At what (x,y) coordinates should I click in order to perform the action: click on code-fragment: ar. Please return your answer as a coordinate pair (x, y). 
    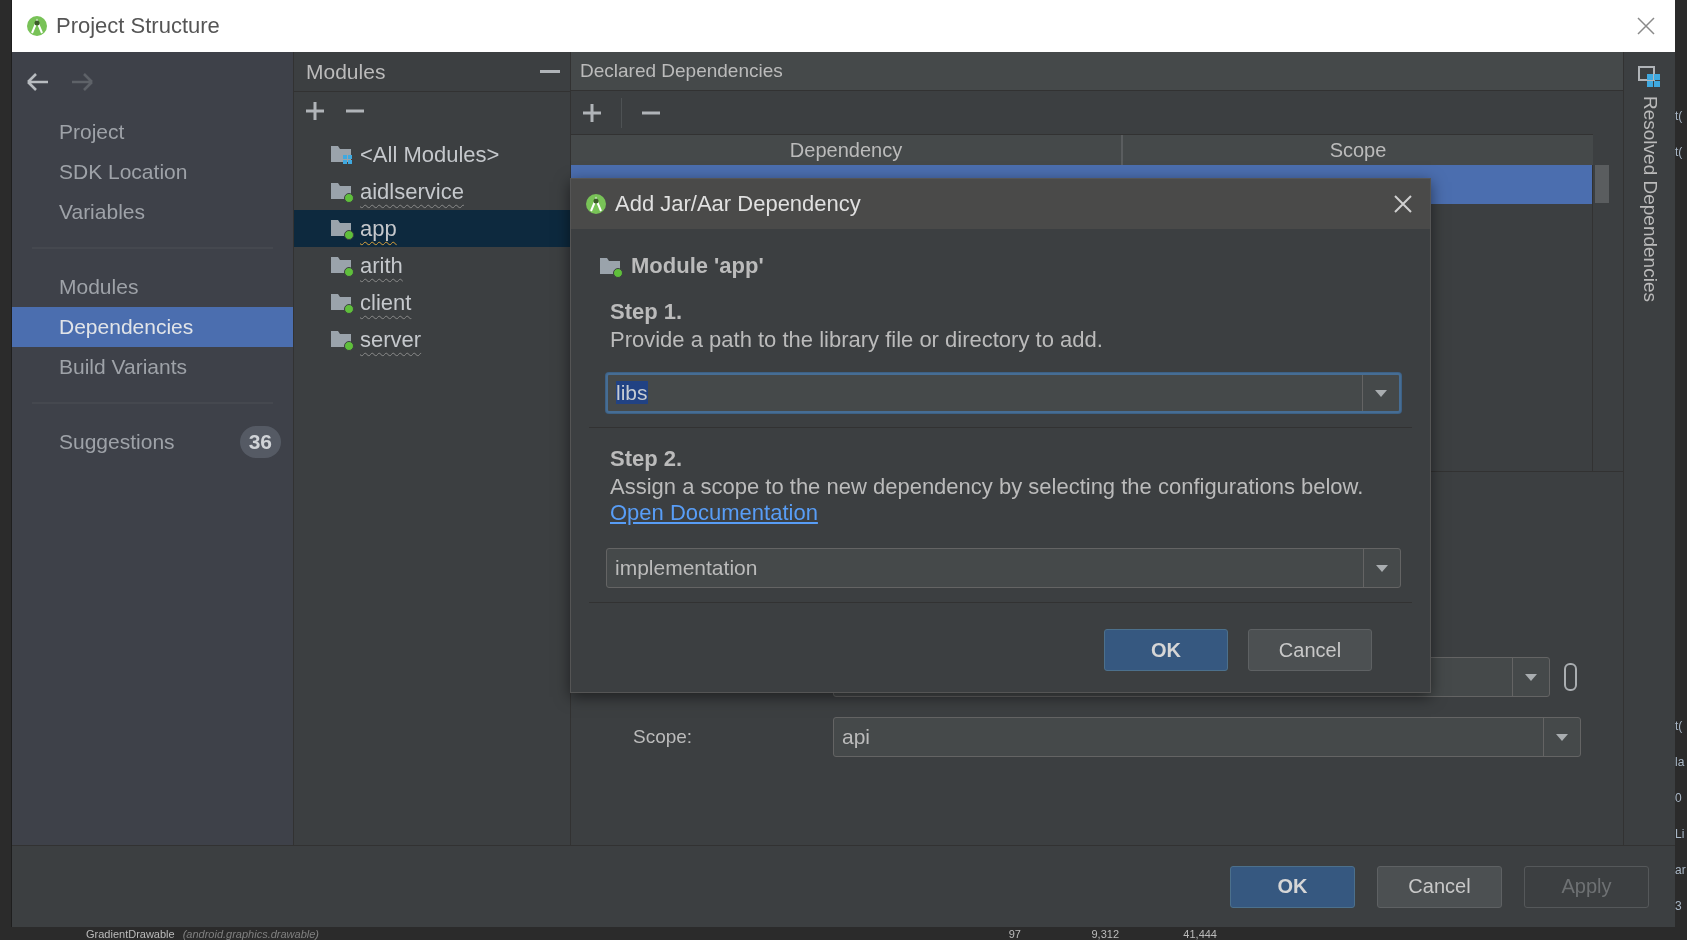
    Looking at the image, I should click on (1681, 870).